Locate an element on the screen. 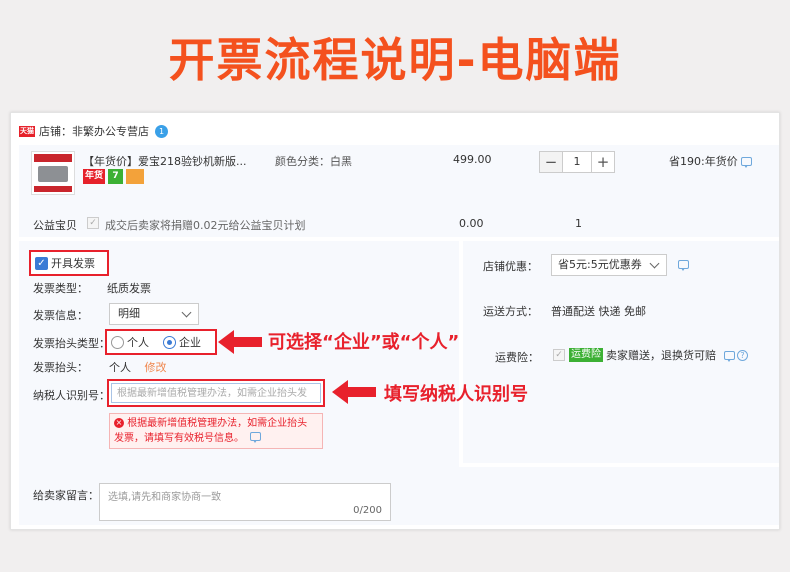 This screenshot has height=572, width=790. invoice-info-value: 明细 is located at coordinates (129, 313).